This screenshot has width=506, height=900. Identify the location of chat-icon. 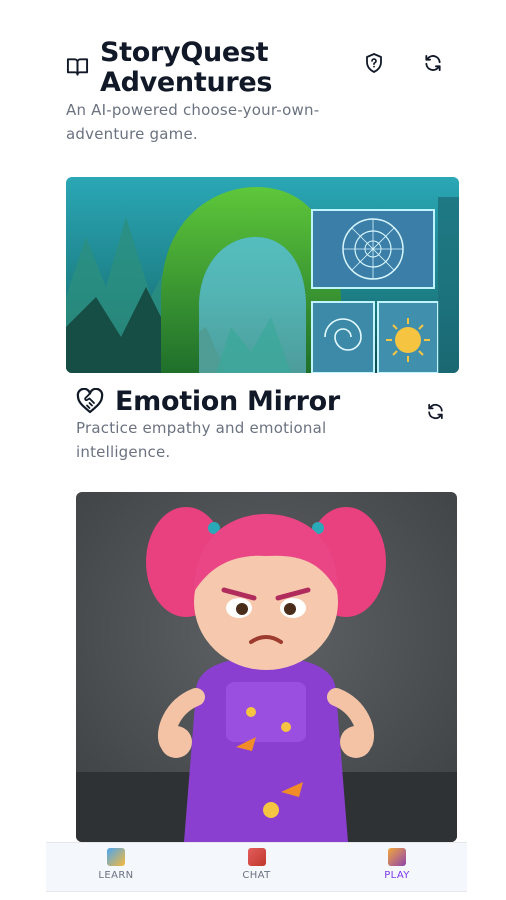
(256, 857).